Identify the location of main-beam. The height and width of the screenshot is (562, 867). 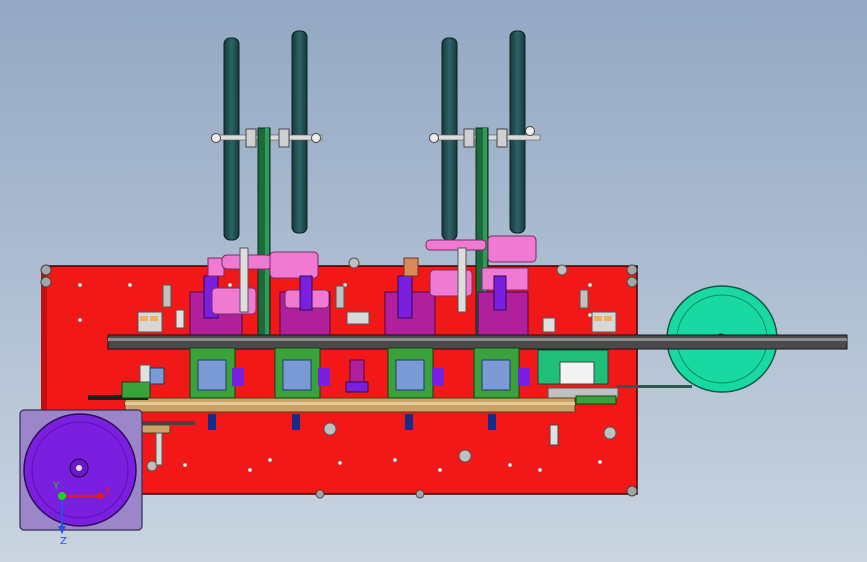
(477, 342).